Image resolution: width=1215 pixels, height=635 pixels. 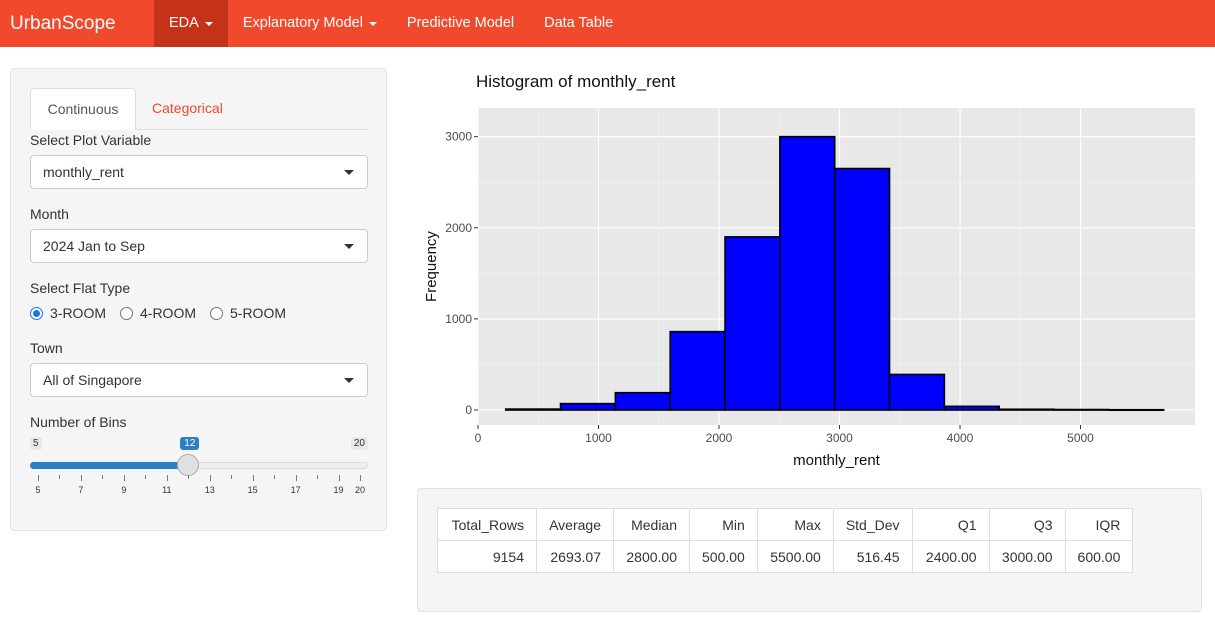 I want to click on header-q1: Q1, so click(x=950, y=524).